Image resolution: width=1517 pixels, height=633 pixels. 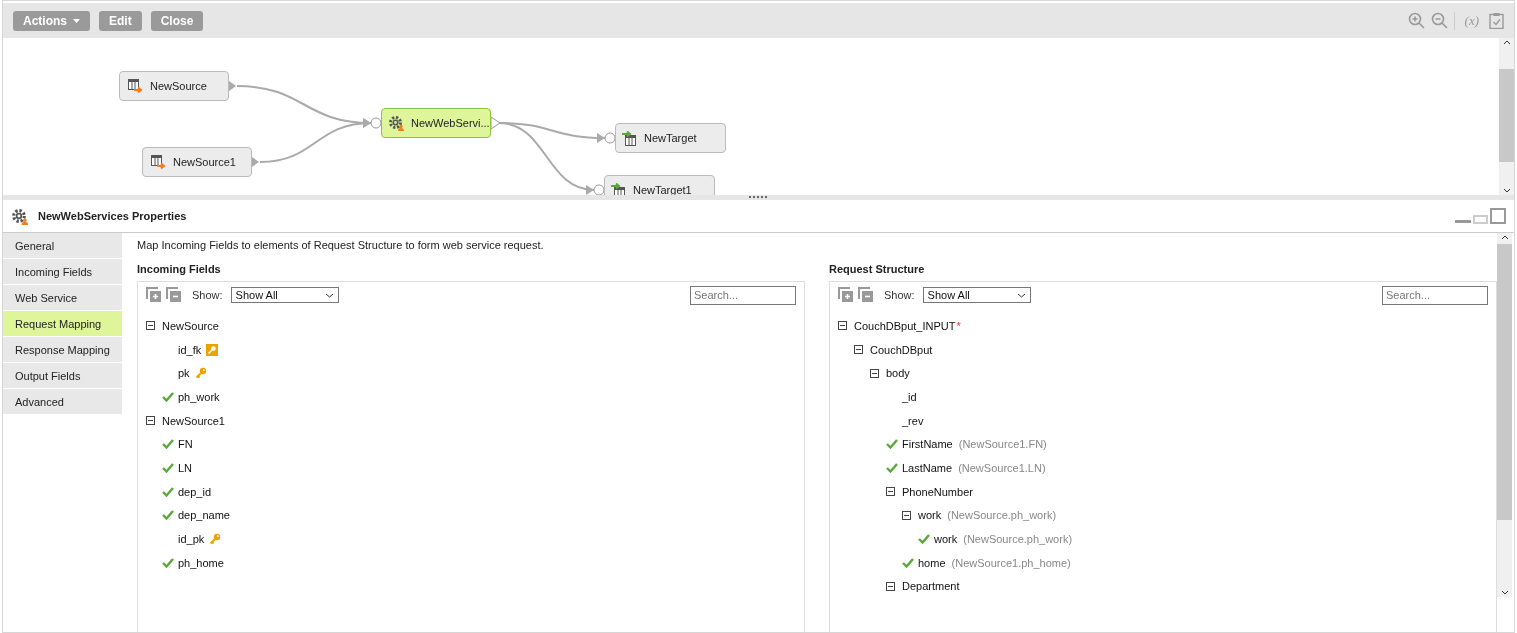 I want to click on tree-item: LastName, so click(x=927, y=467).